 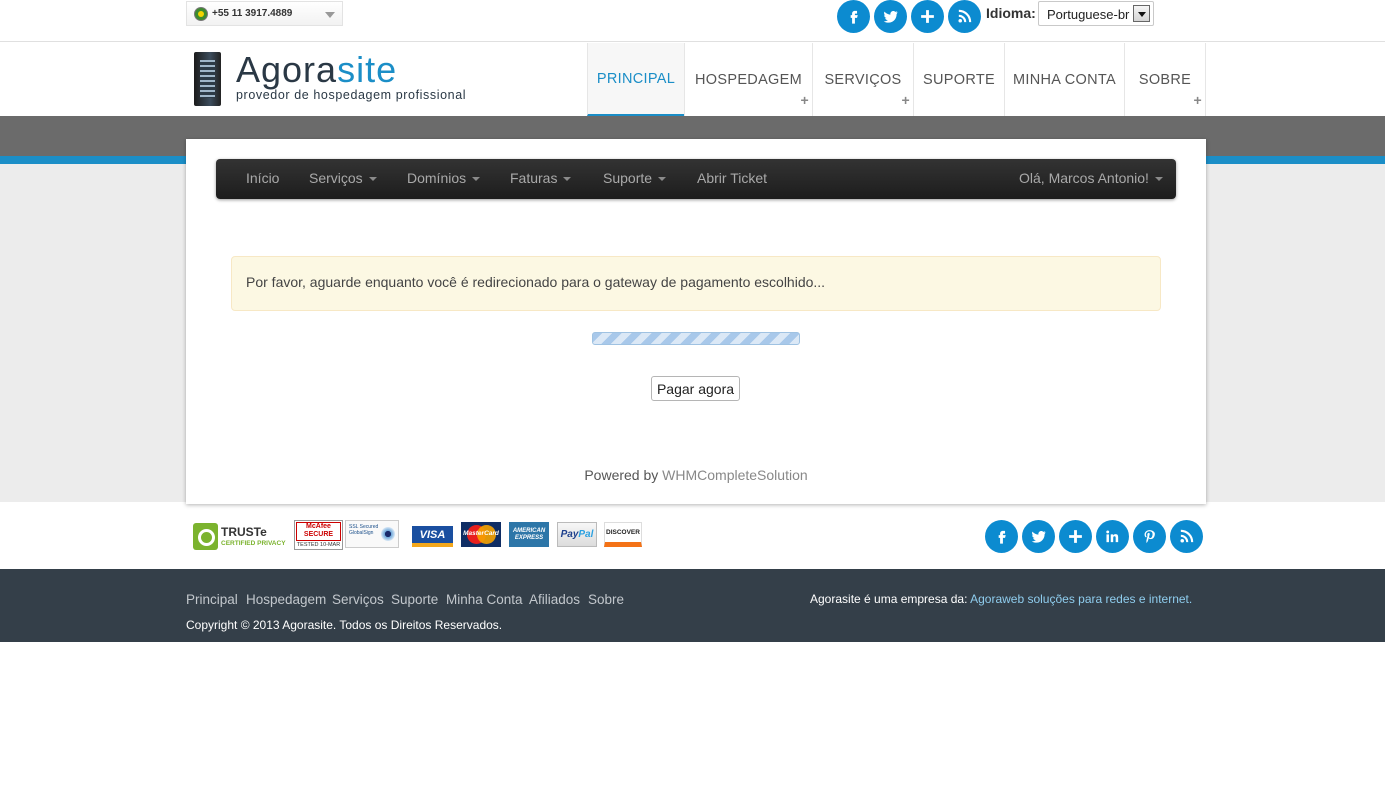 I want to click on visa-text: VISA, so click(x=432, y=534).